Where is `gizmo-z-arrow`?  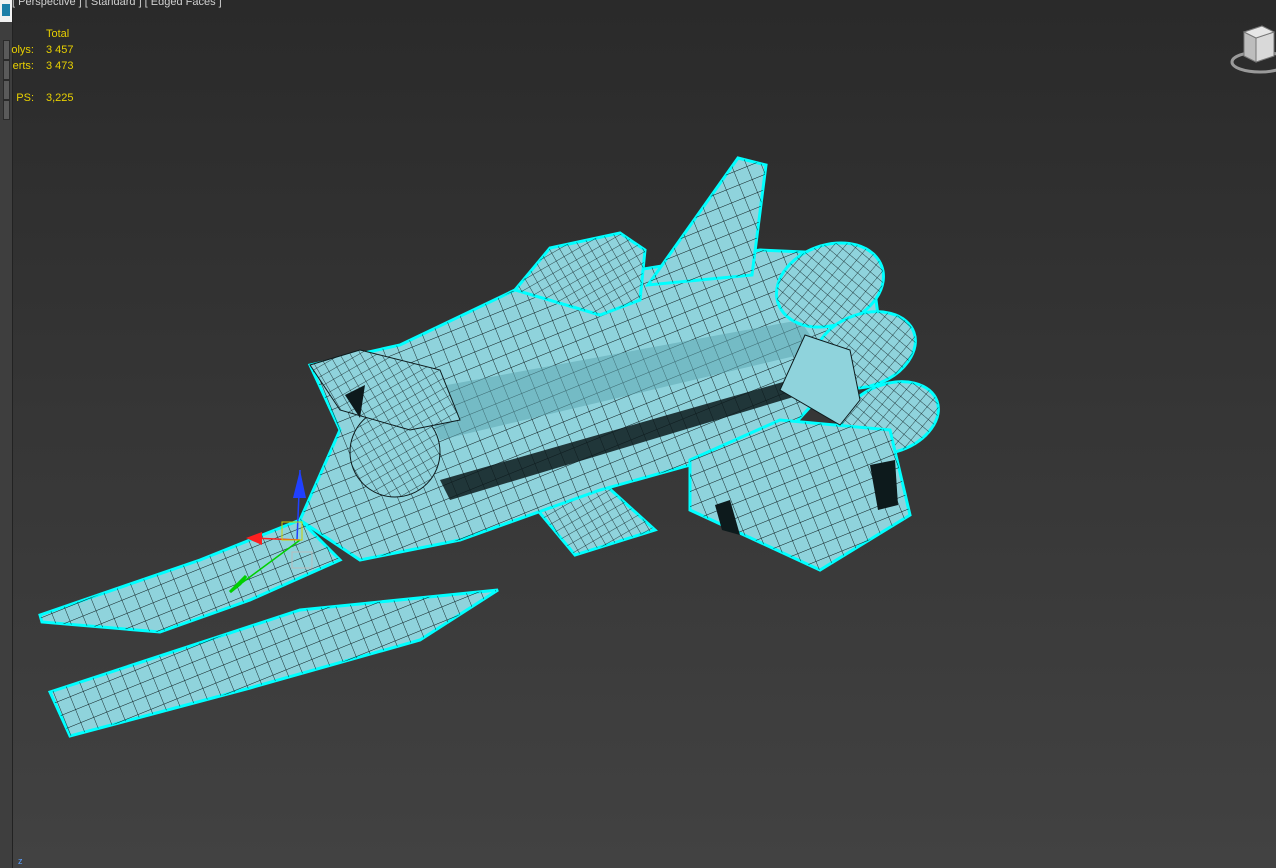 gizmo-z-arrow is located at coordinates (299, 484).